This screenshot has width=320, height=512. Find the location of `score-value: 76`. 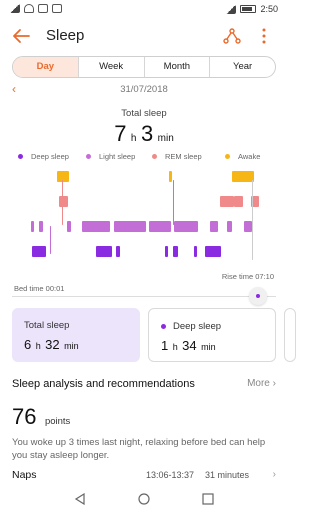

score-value: 76 is located at coordinates (24, 416).